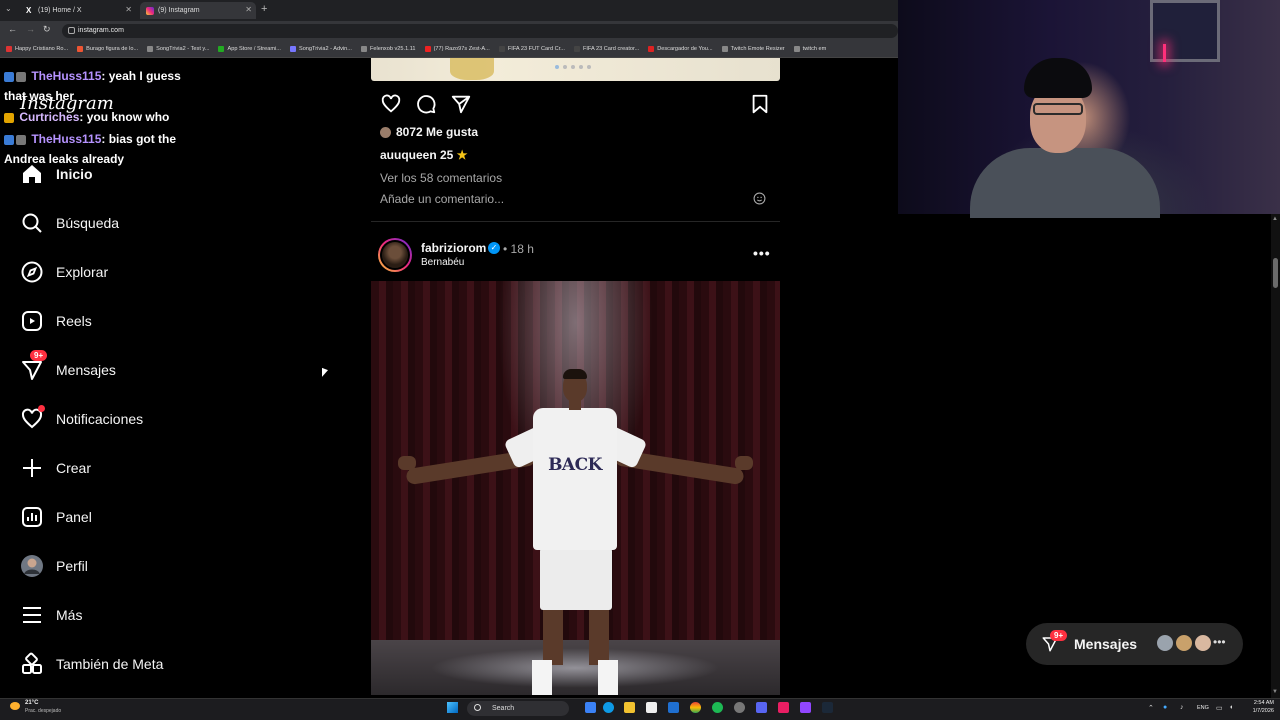  I want to click on discord-icon, so click(761, 707).